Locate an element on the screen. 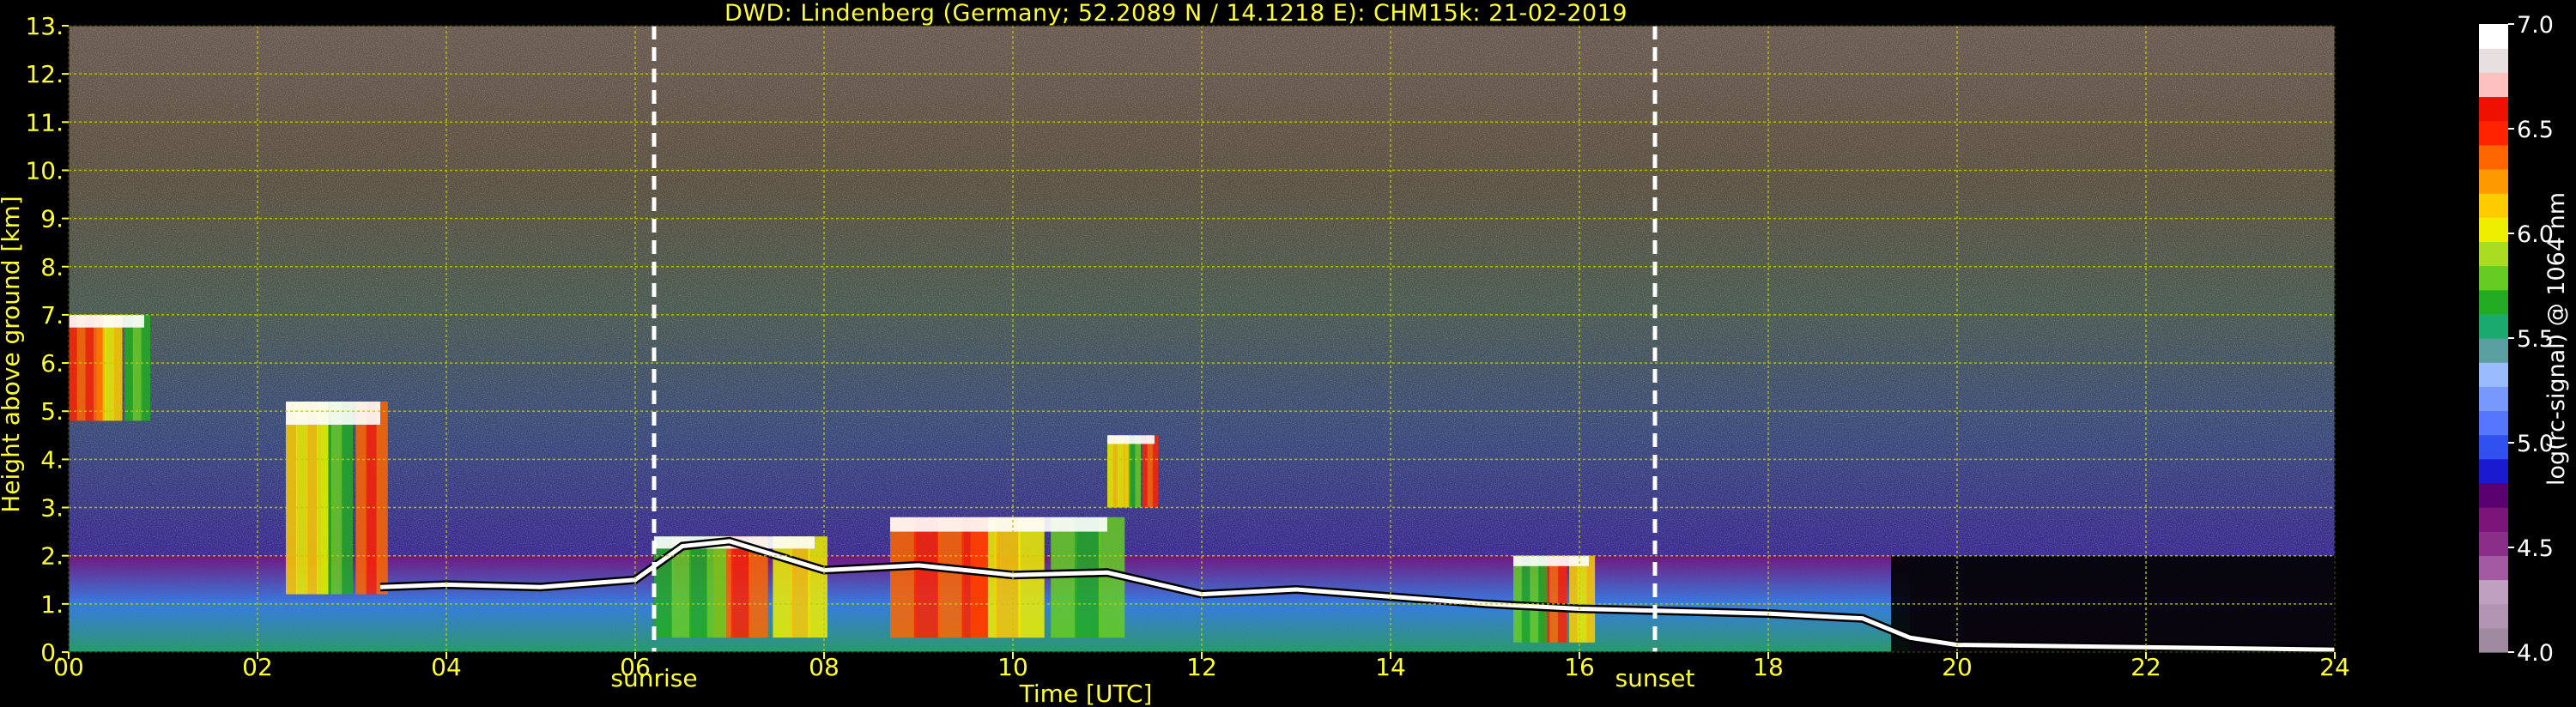  y-tick-label: 10. is located at coordinates (44, 170).